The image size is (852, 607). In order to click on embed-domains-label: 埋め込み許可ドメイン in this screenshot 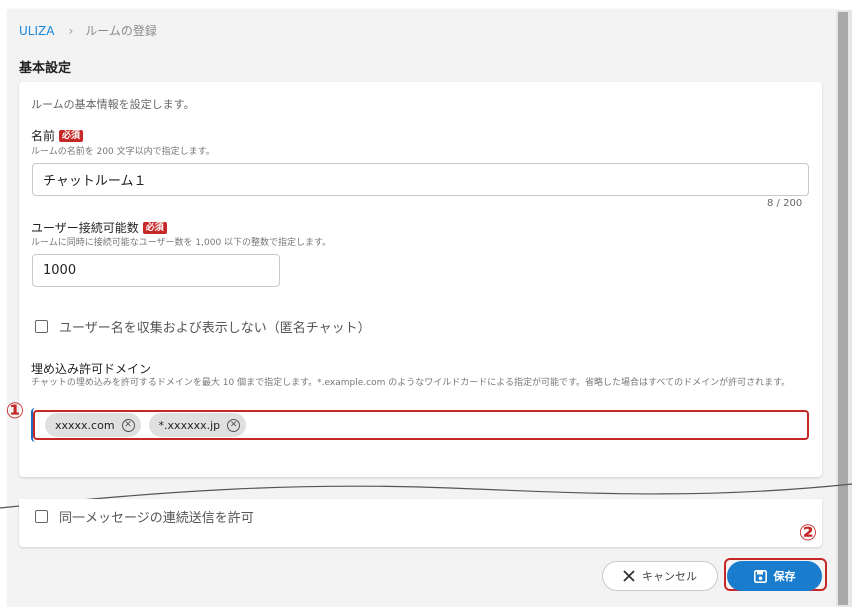, I will do `click(91, 368)`.